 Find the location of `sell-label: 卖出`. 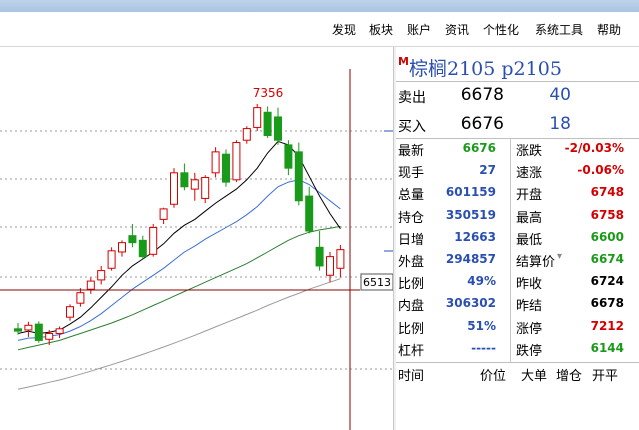

sell-label: 卖出 is located at coordinates (412, 98).